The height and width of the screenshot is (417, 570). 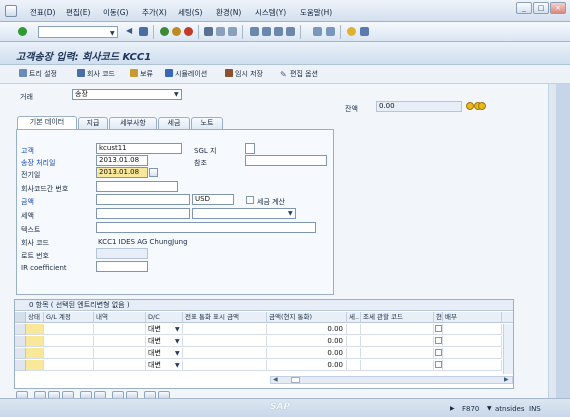 I want to click on menu-environment: 환경(N), so click(x=228, y=12).